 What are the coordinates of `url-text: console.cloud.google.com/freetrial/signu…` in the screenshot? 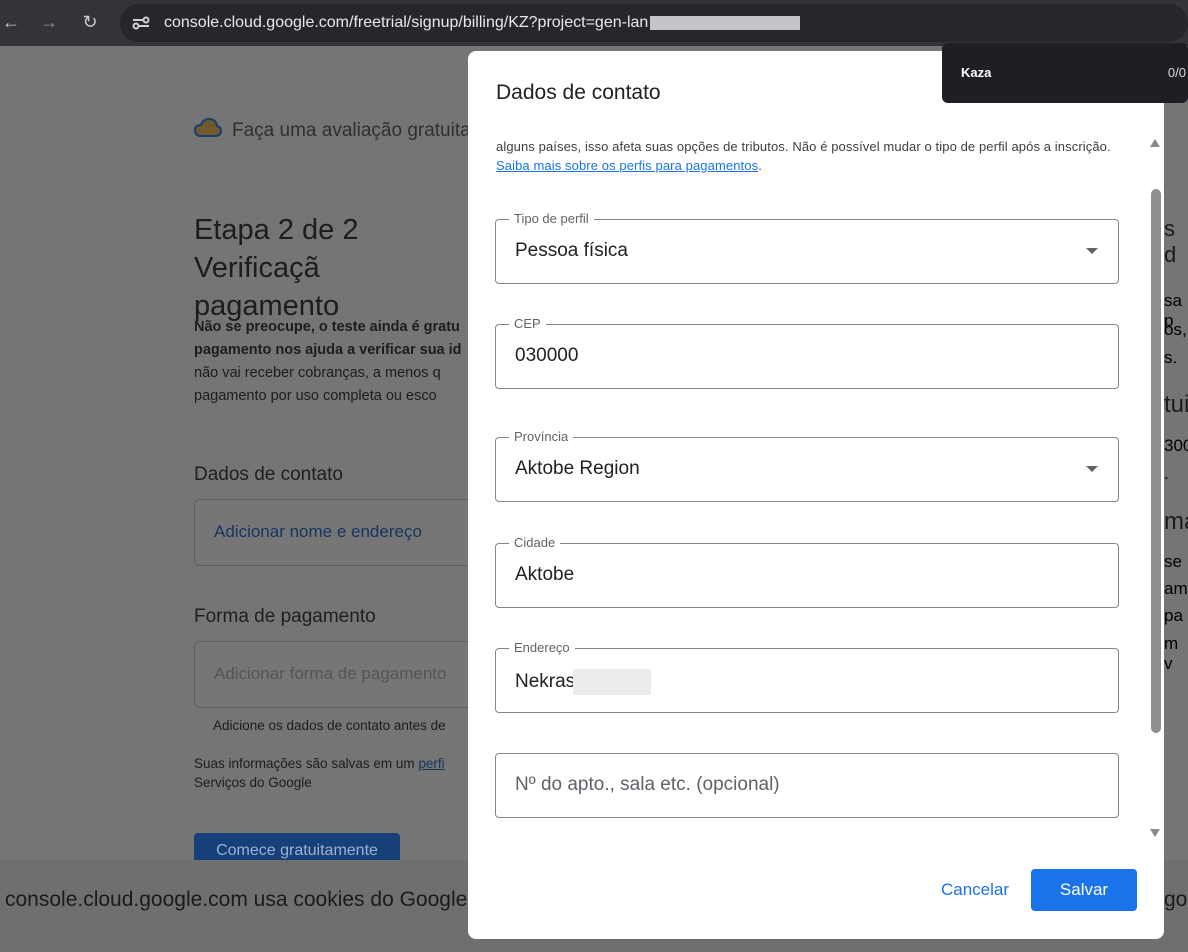 It's located at (406, 22).